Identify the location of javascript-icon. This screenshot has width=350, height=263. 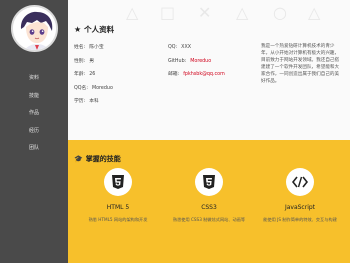
(300, 182).